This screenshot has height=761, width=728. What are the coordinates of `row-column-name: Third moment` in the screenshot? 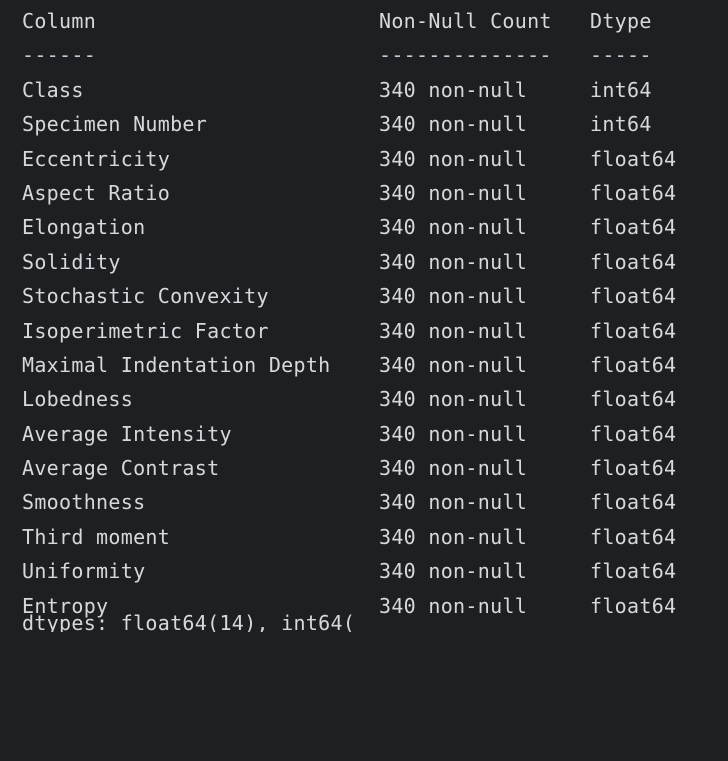 It's located at (96, 536).